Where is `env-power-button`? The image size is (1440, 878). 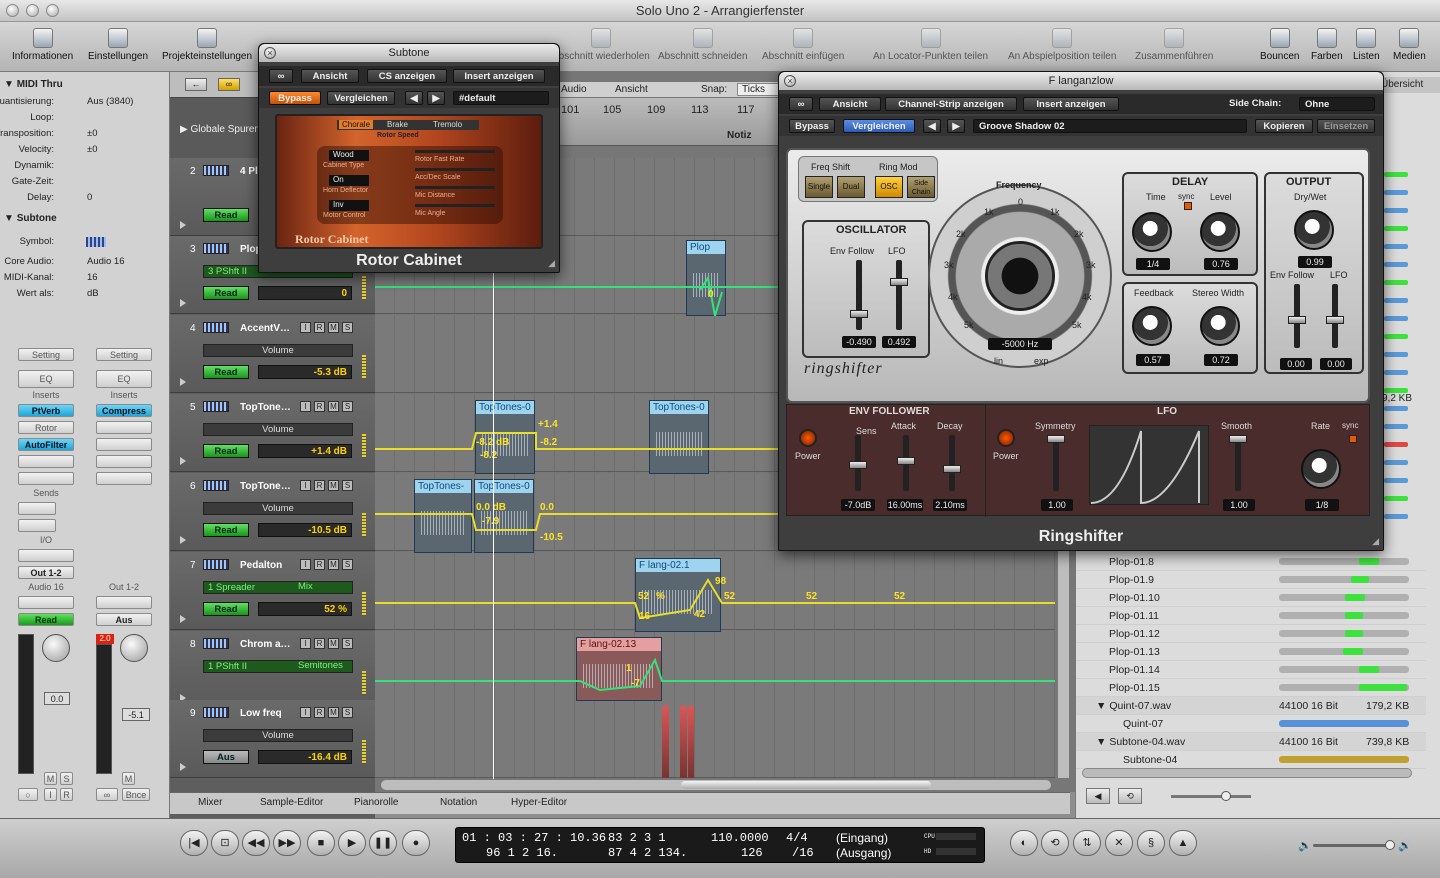
env-power-button is located at coordinates (808, 438).